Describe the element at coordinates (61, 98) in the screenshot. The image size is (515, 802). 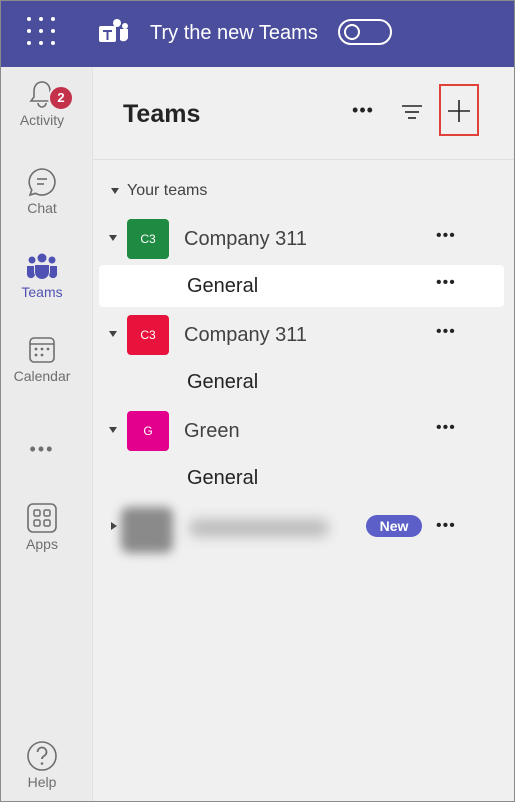
I see `activity-badge: 2` at that location.